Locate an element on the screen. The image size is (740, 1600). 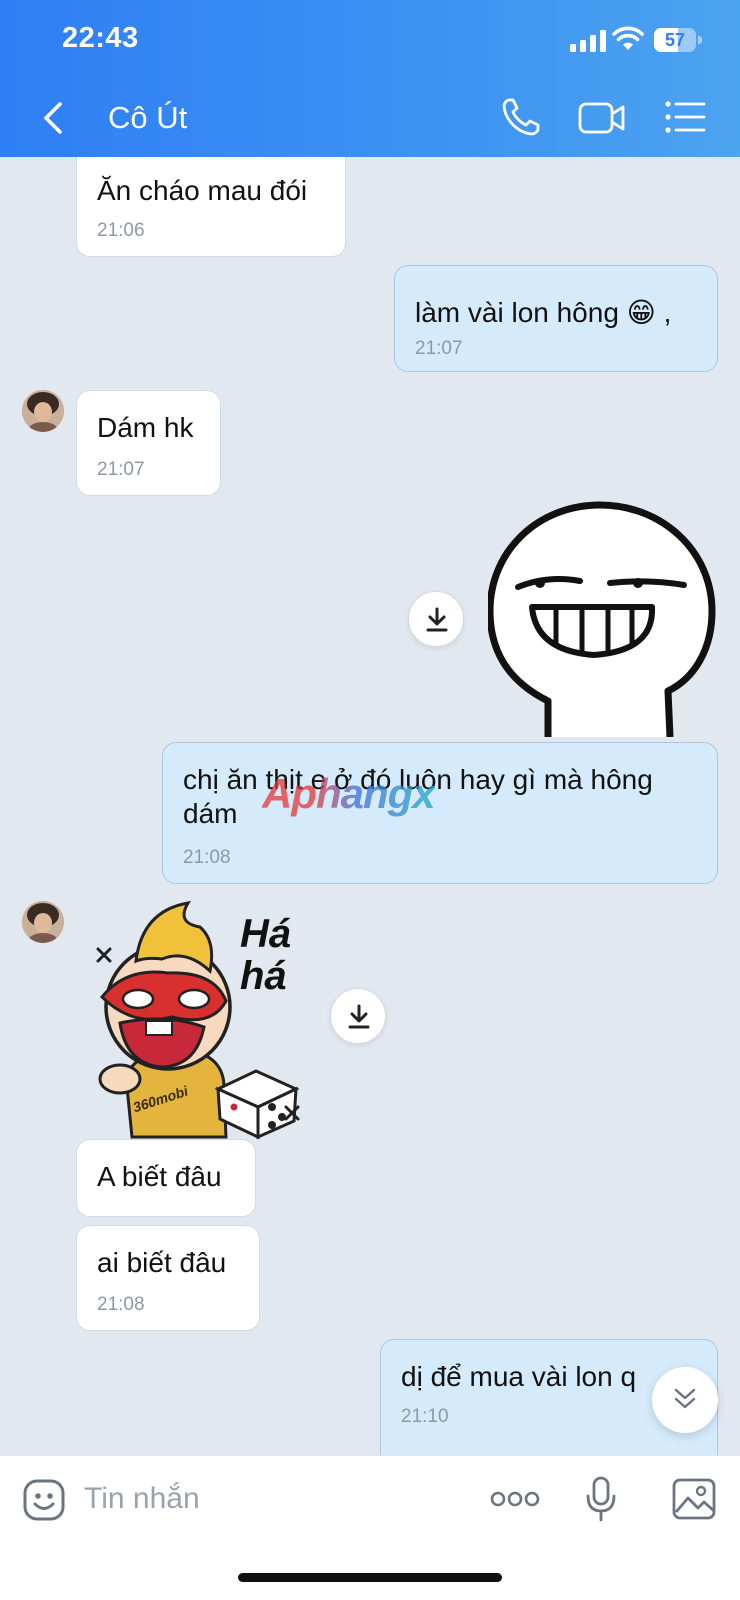
scroll-to-bottom-button is located at coordinates (685, 1400).